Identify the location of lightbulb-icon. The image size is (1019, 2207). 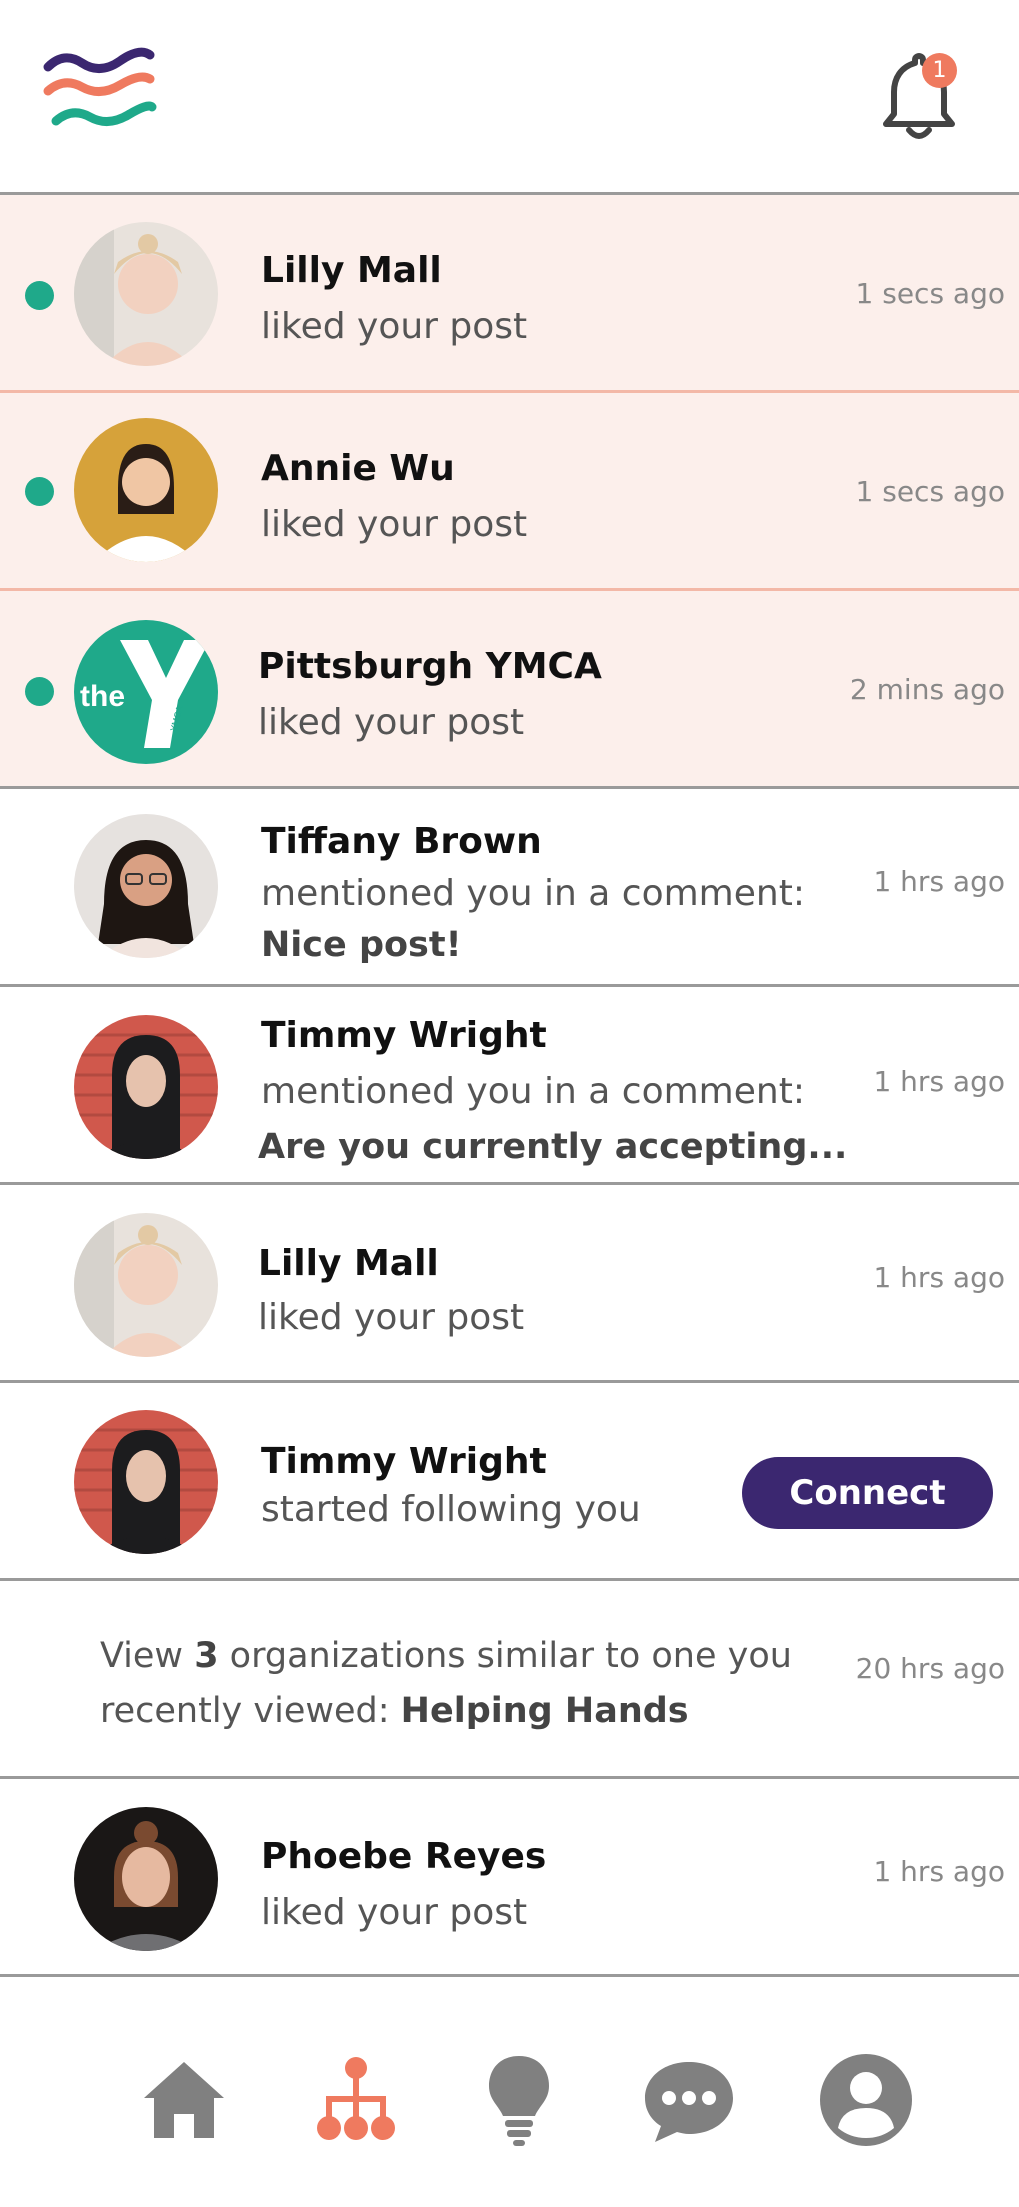
(519, 2100).